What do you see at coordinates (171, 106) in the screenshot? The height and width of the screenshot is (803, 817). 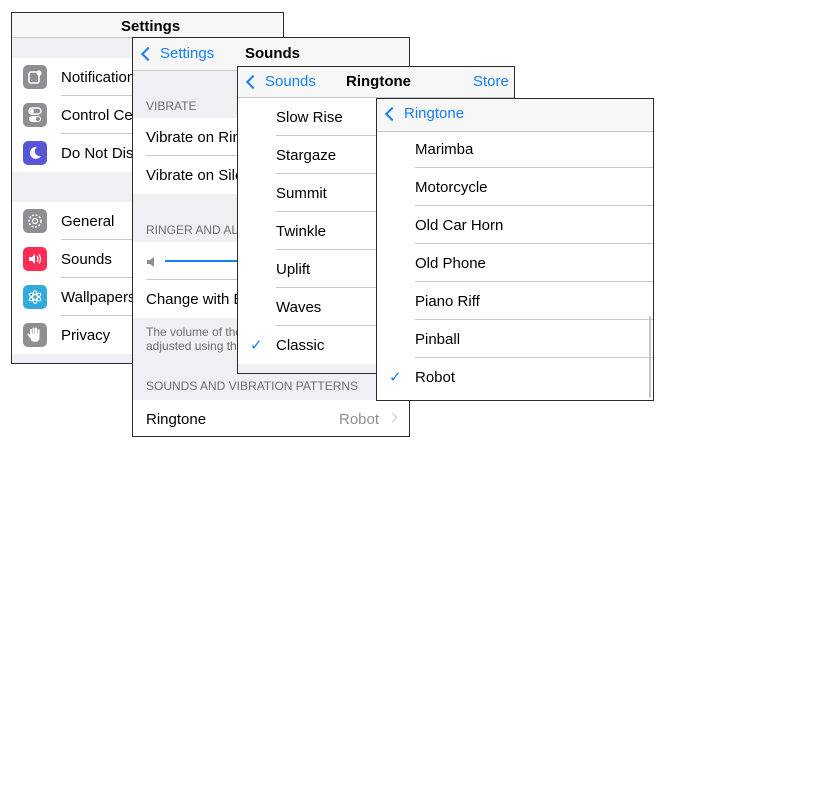 I see `vibrate-section-header: VIBRATE` at bounding box center [171, 106].